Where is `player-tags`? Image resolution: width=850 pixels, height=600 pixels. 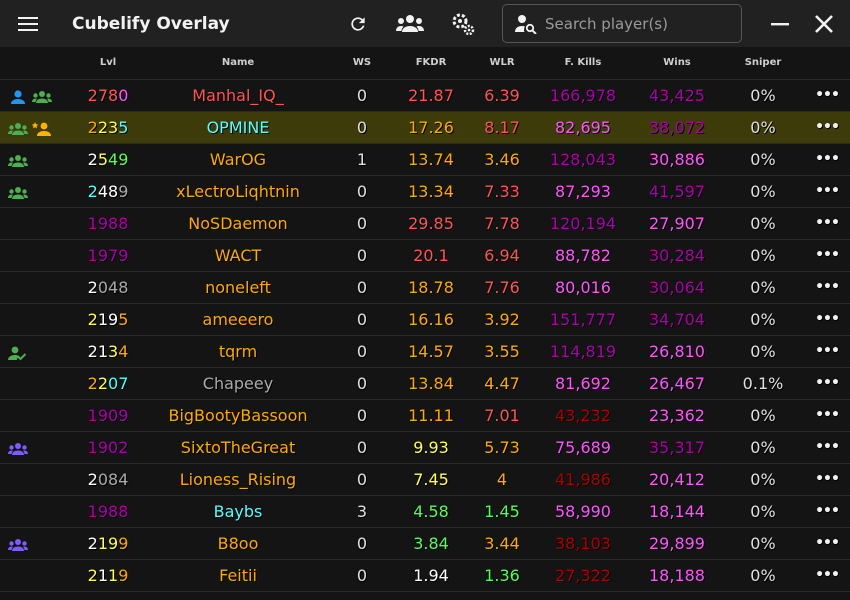
player-tags is located at coordinates (37, 415).